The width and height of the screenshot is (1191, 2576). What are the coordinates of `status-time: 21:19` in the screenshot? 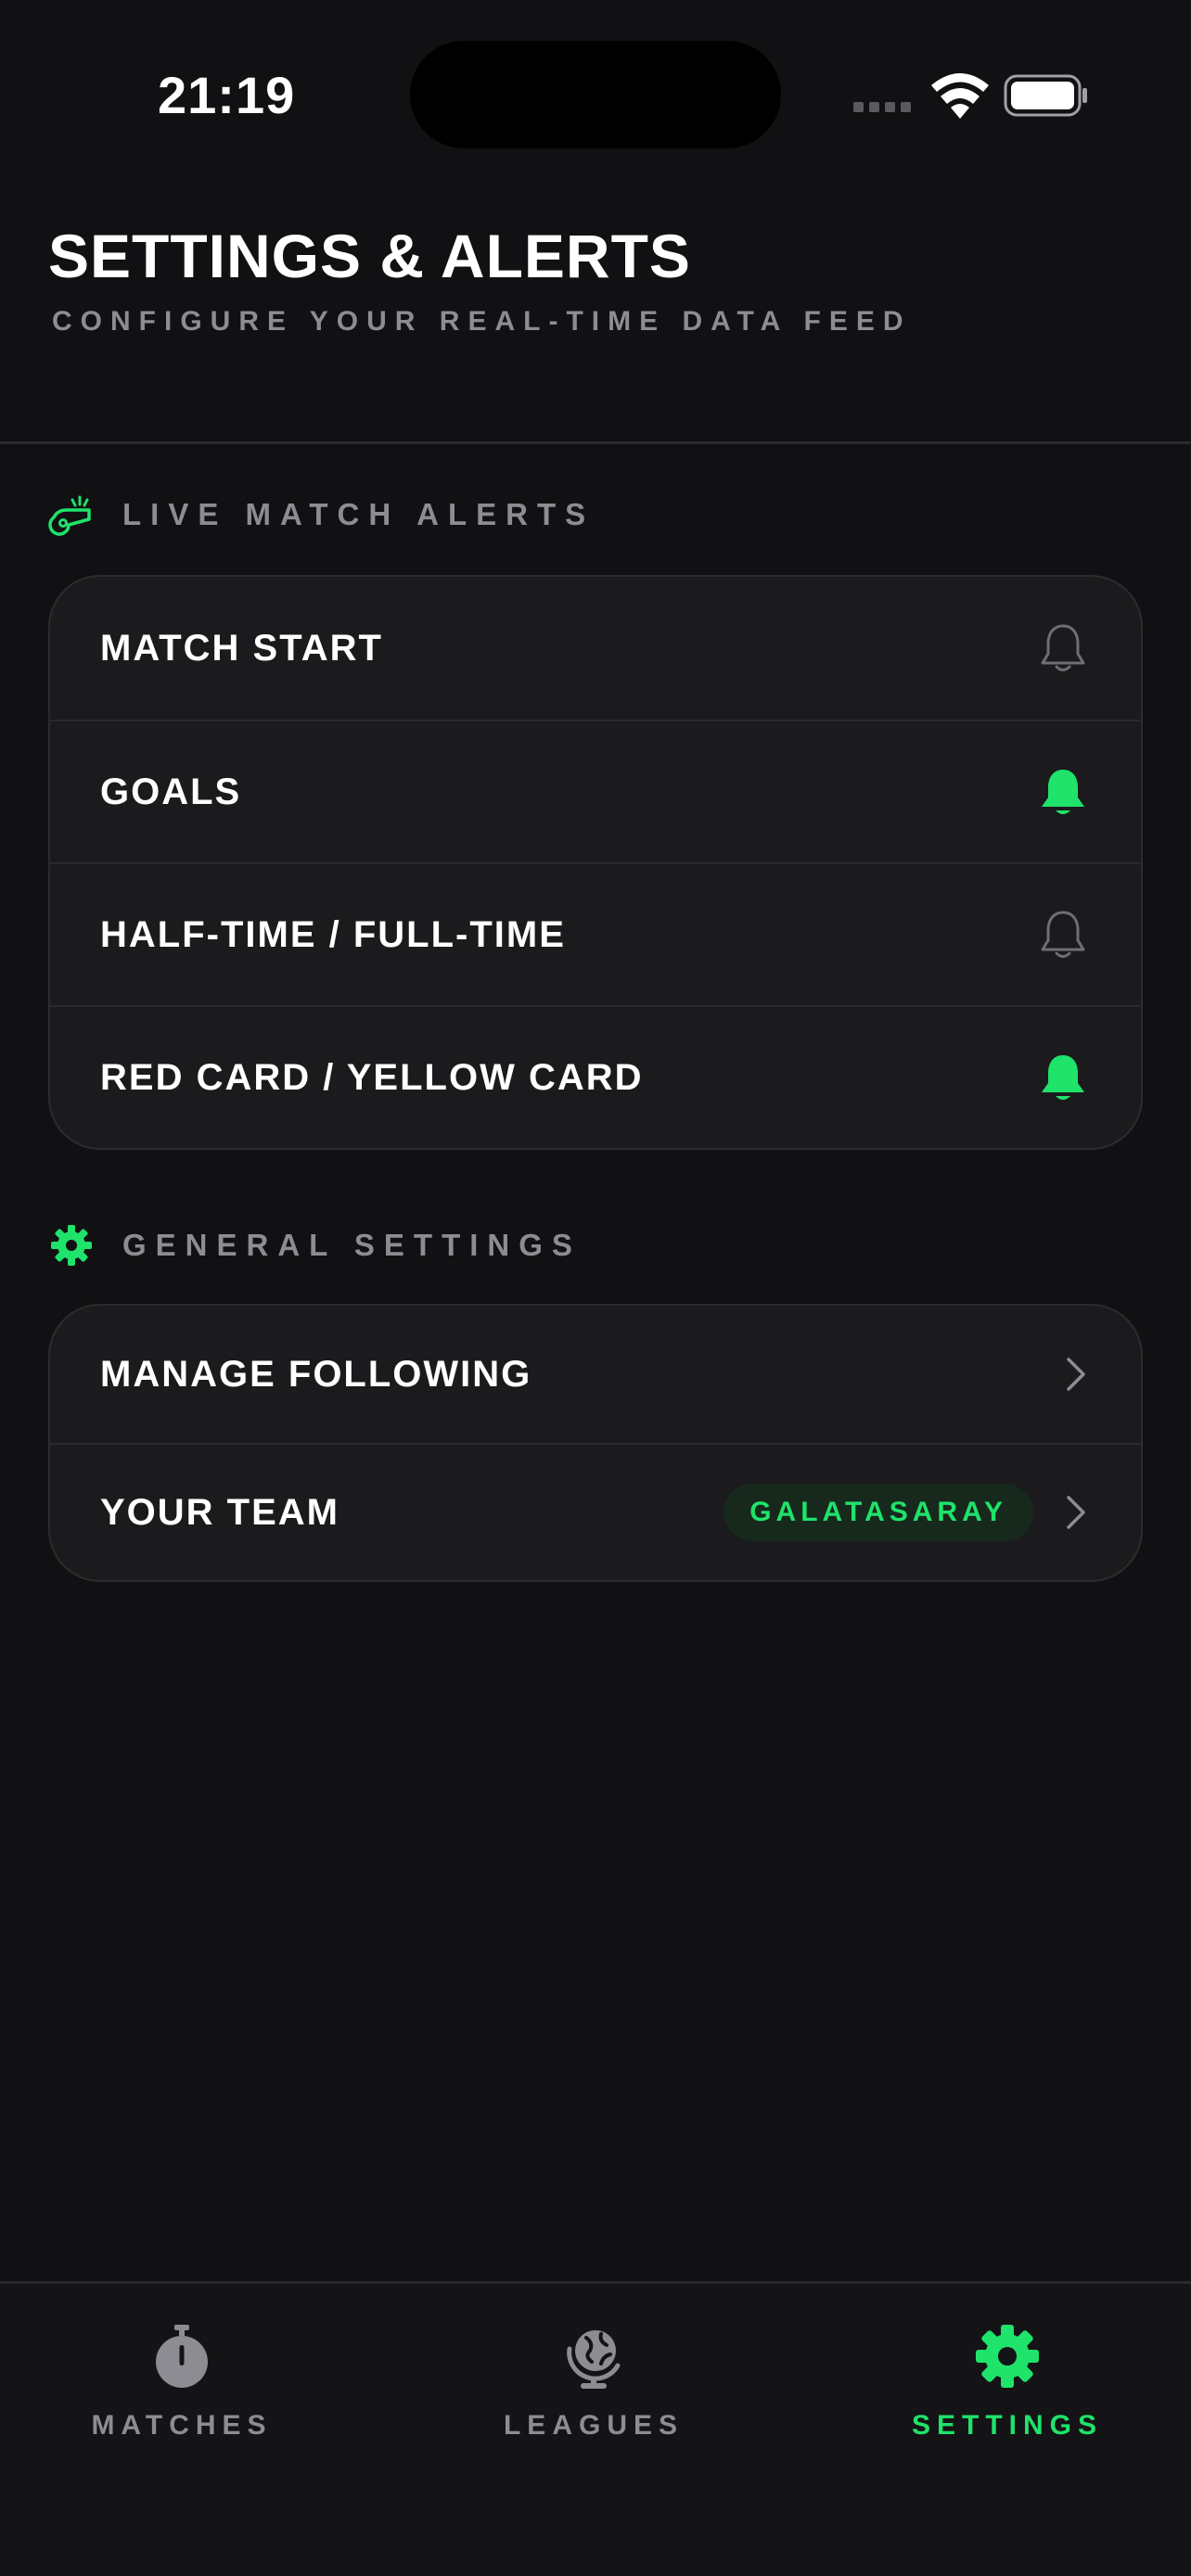 It's located at (227, 95).